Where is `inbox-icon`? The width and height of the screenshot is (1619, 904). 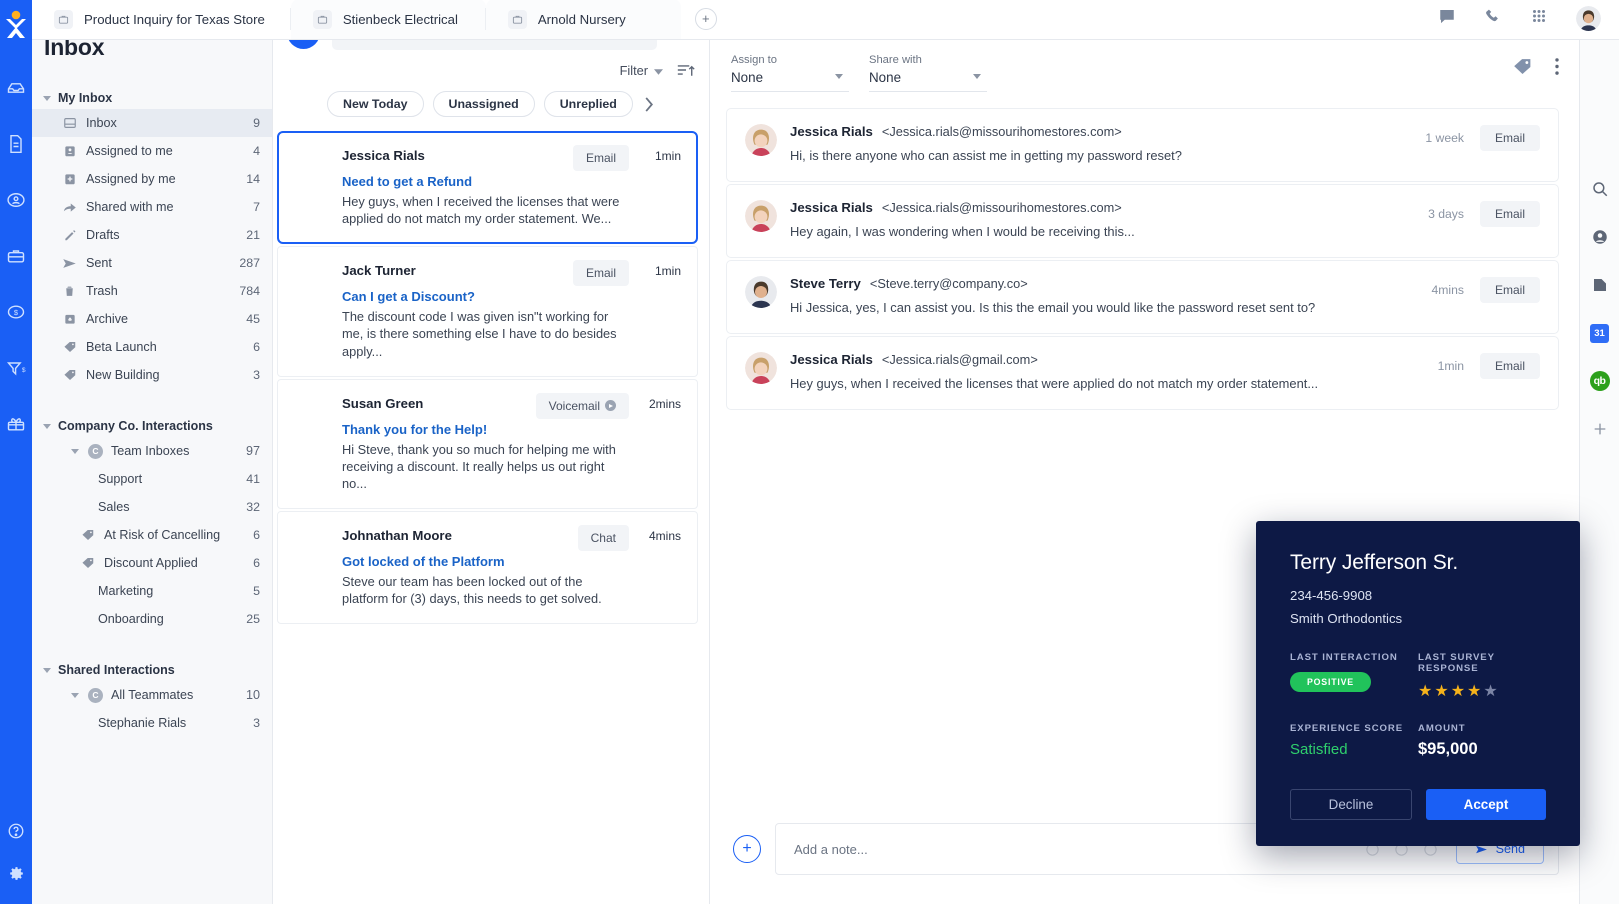
inbox-icon is located at coordinates (16, 88).